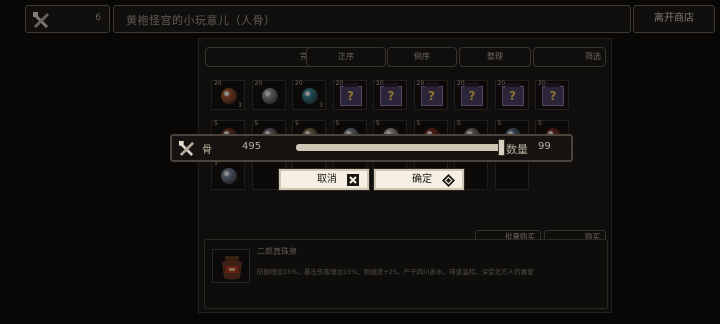 This screenshot has height=324, width=720. What do you see at coordinates (501, 147) in the screenshot?
I see `quantity-slider-handle` at bounding box center [501, 147].